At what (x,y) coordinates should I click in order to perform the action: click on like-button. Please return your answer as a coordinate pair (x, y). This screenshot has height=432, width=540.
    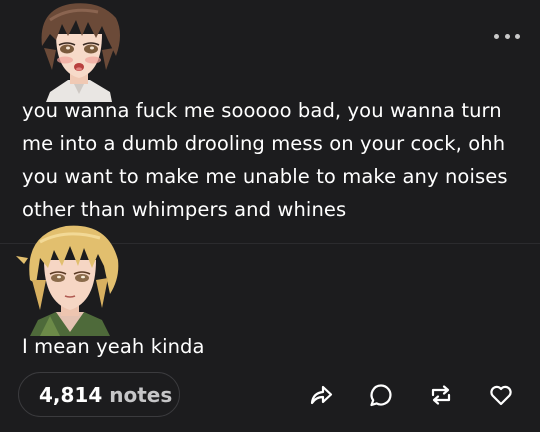
    Looking at the image, I should click on (501, 395).